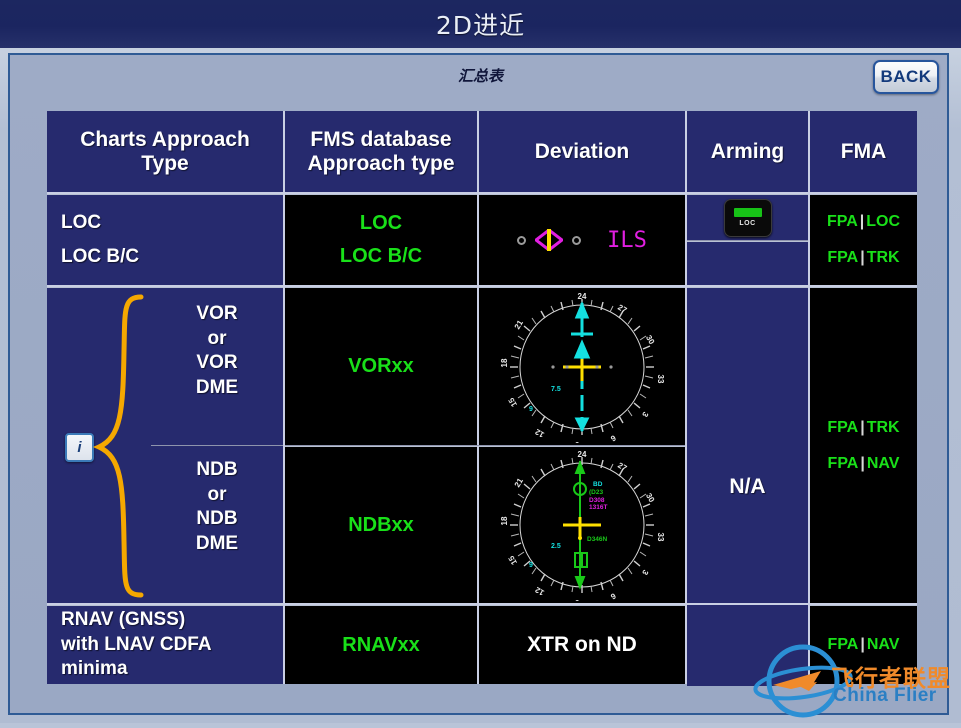 The height and width of the screenshot is (728, 961). I want to click on ndb-navigation-display-icon: 24 27 30 33 3 6 9 12 15 18 21, so click(582, 525).